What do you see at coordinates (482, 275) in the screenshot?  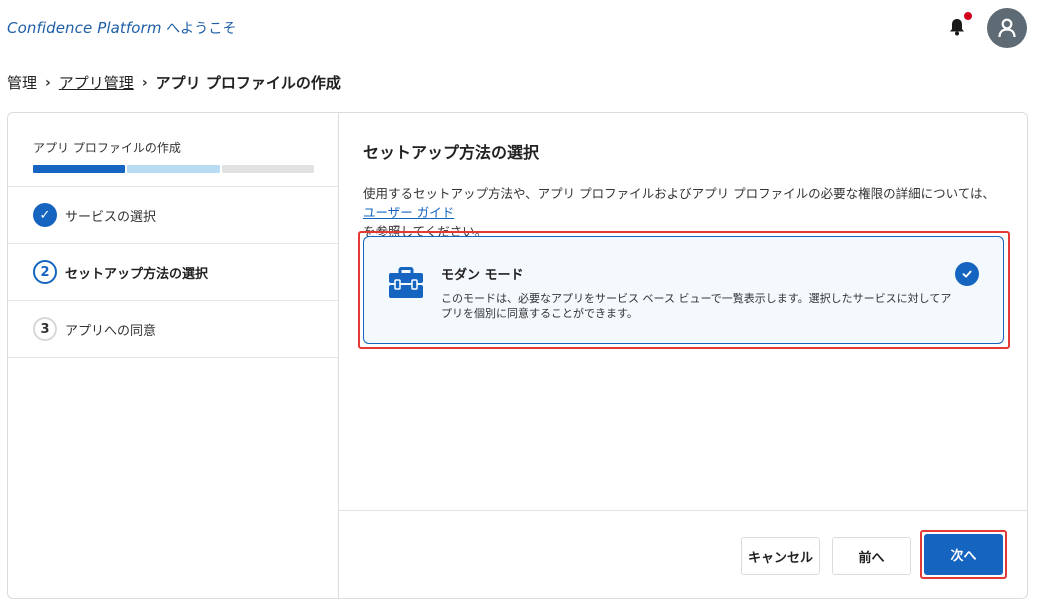 I see `mode-title: モダン モード` at bounding box center [482, 275].